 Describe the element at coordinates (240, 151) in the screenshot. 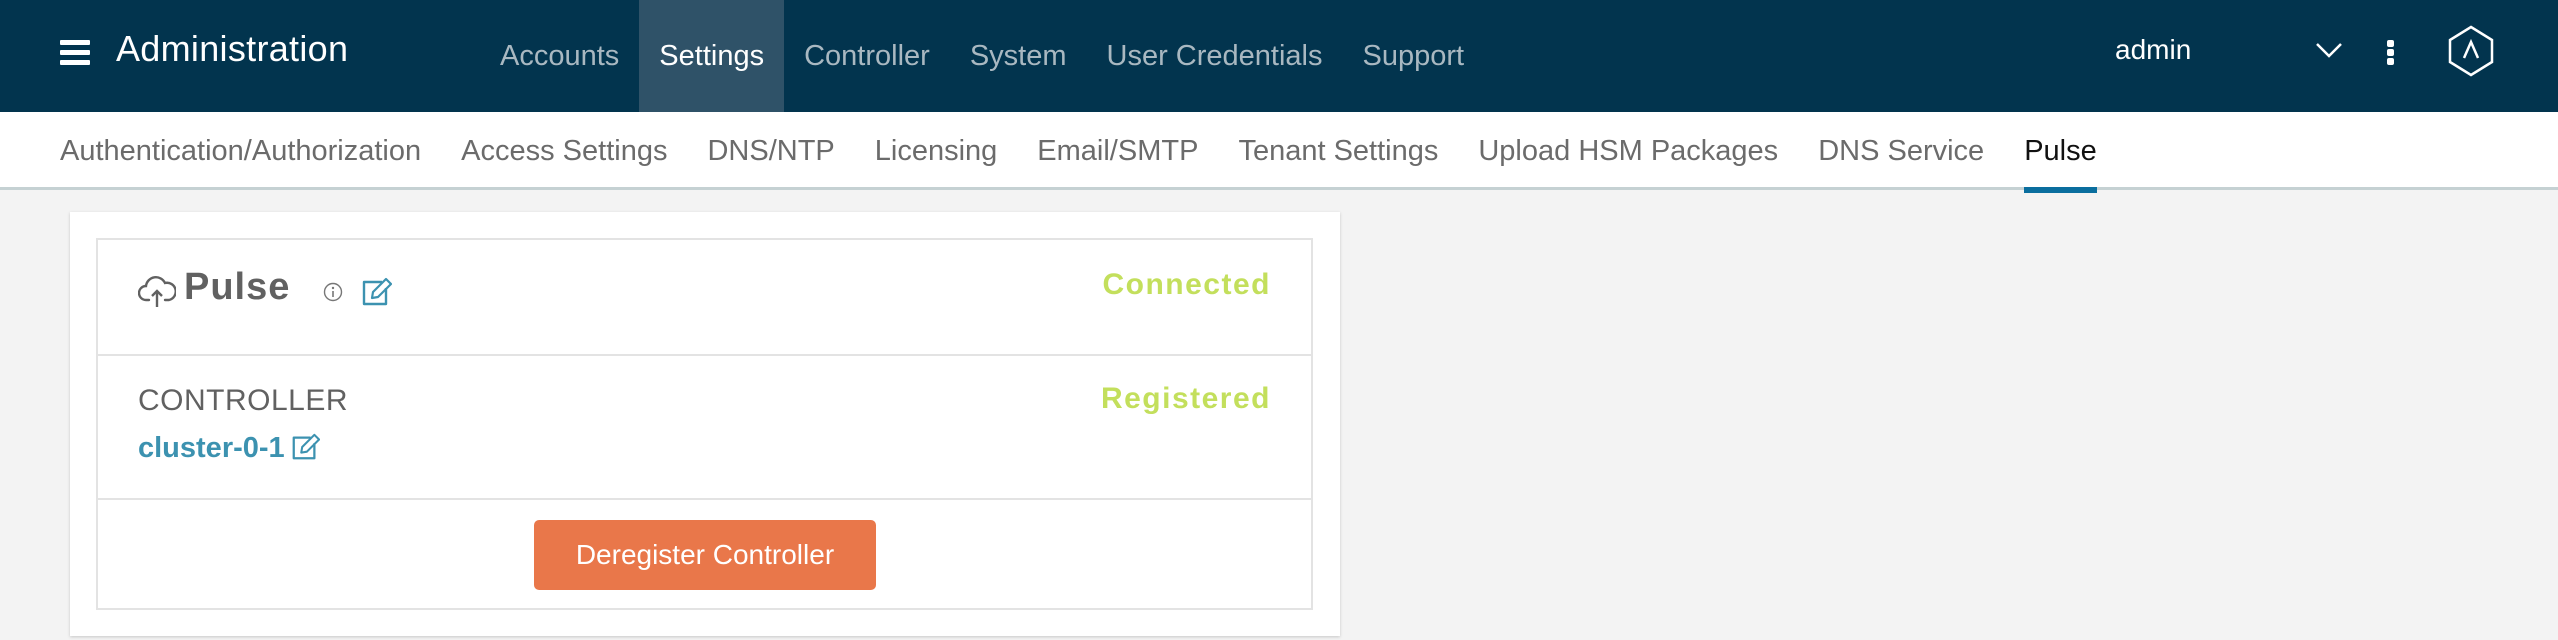

I see `tab-authentication-authorization: Authentication/Authorization` at that location.